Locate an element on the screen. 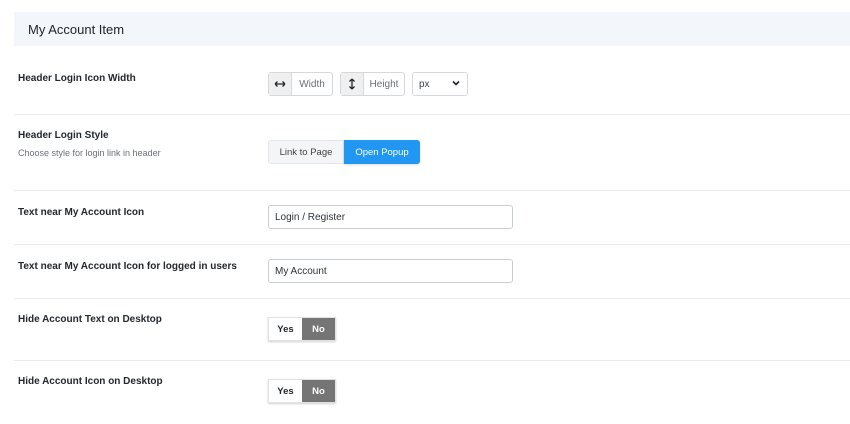 The height and width of the screenshot is (424, 850). hide-icon-yes-button: Yes is located at coordinates (285, 391).